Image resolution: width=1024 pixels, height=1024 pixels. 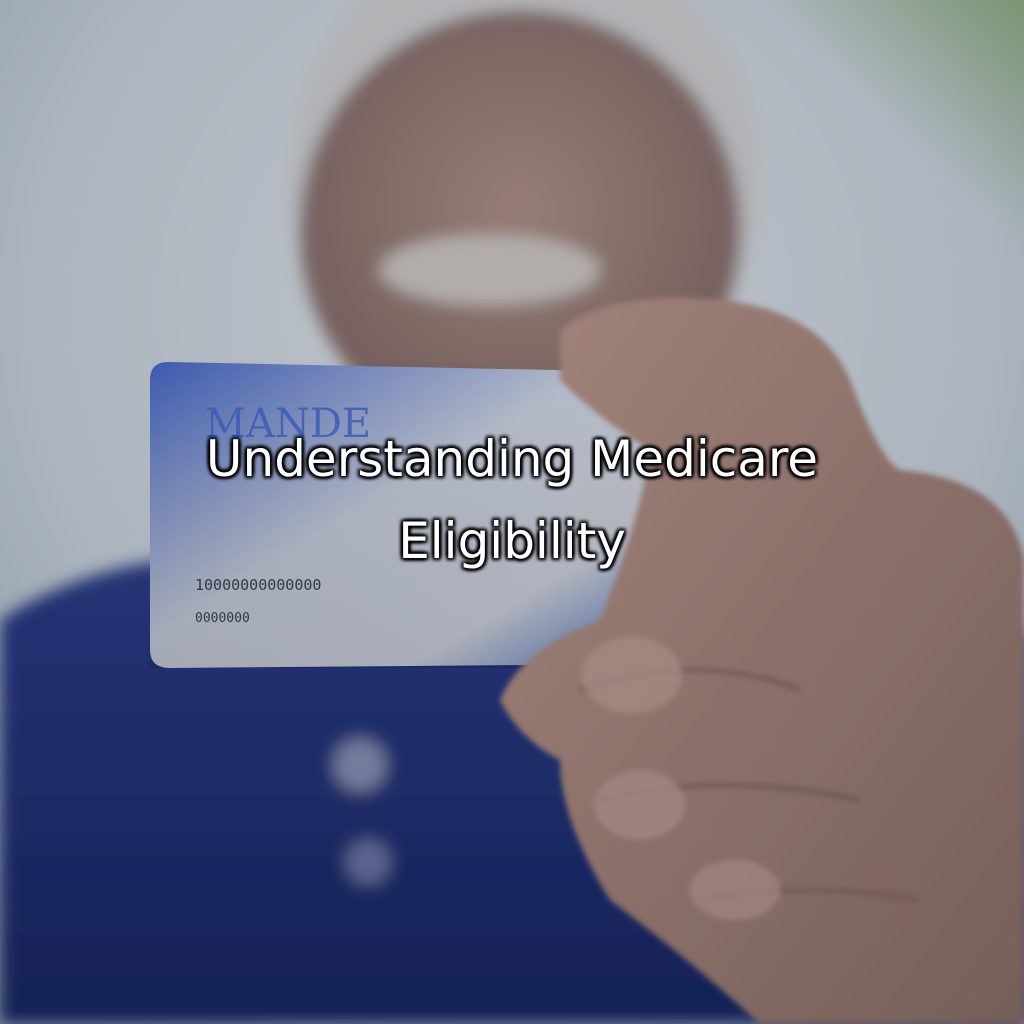 What do you see at coordinates (512, 500) in the screenshot?
I see `page-title: Understanding Medicare Eligibility` at bounding box center [512, 500].